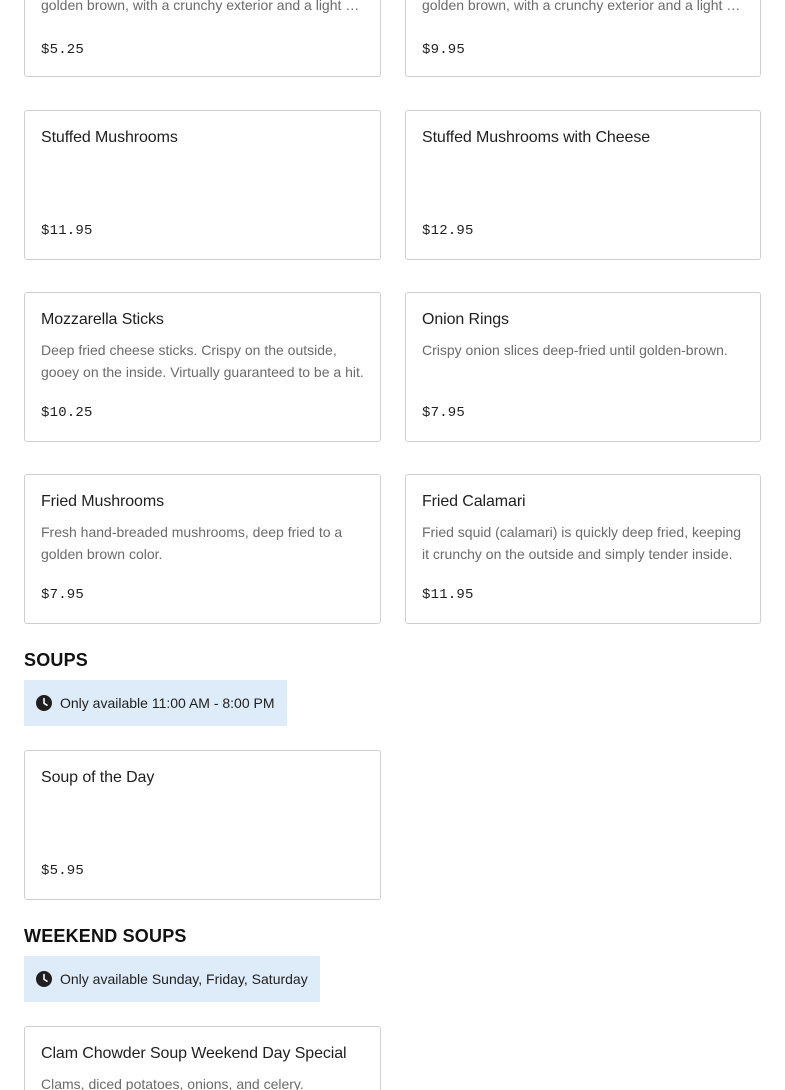  I want to click on item-price: $12.95, so click(448, 231).